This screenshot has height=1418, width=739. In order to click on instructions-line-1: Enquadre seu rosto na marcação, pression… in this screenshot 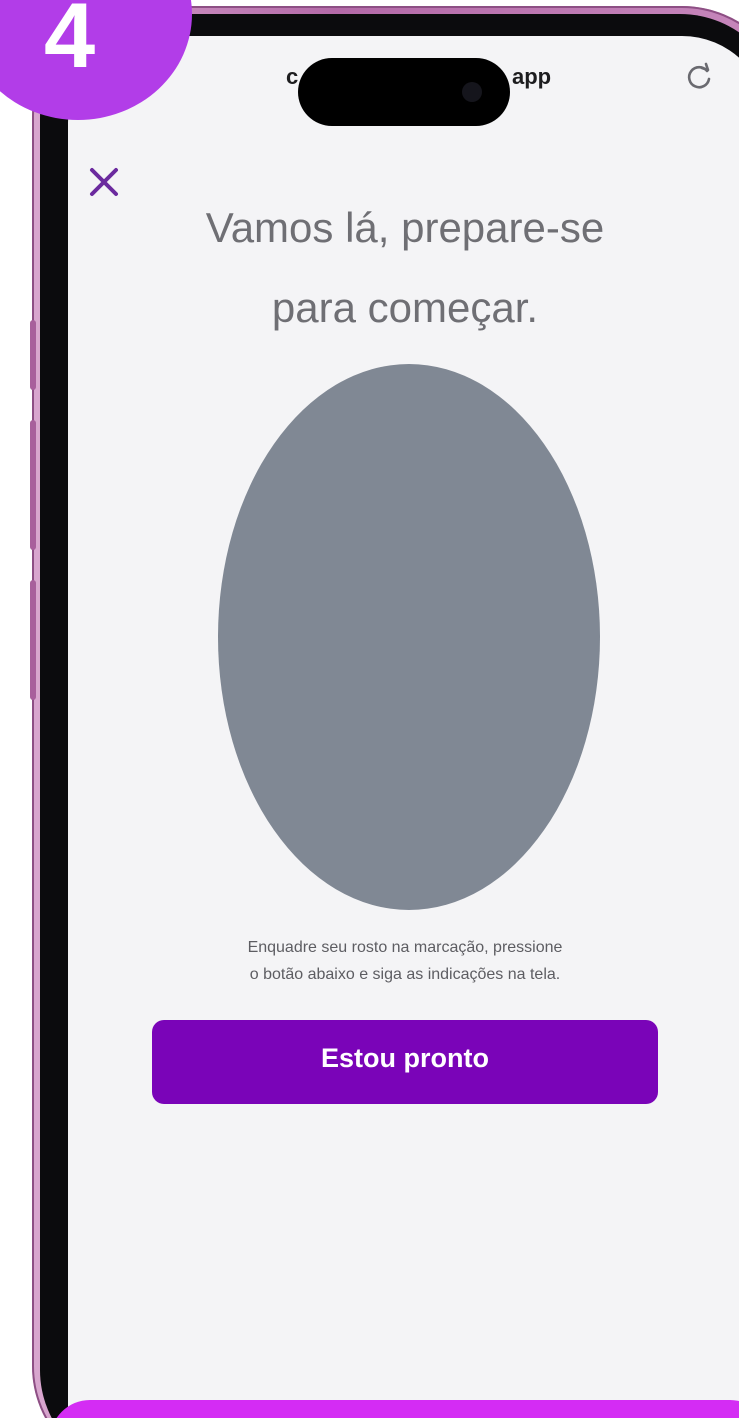, I will do `click(405, 947)`.